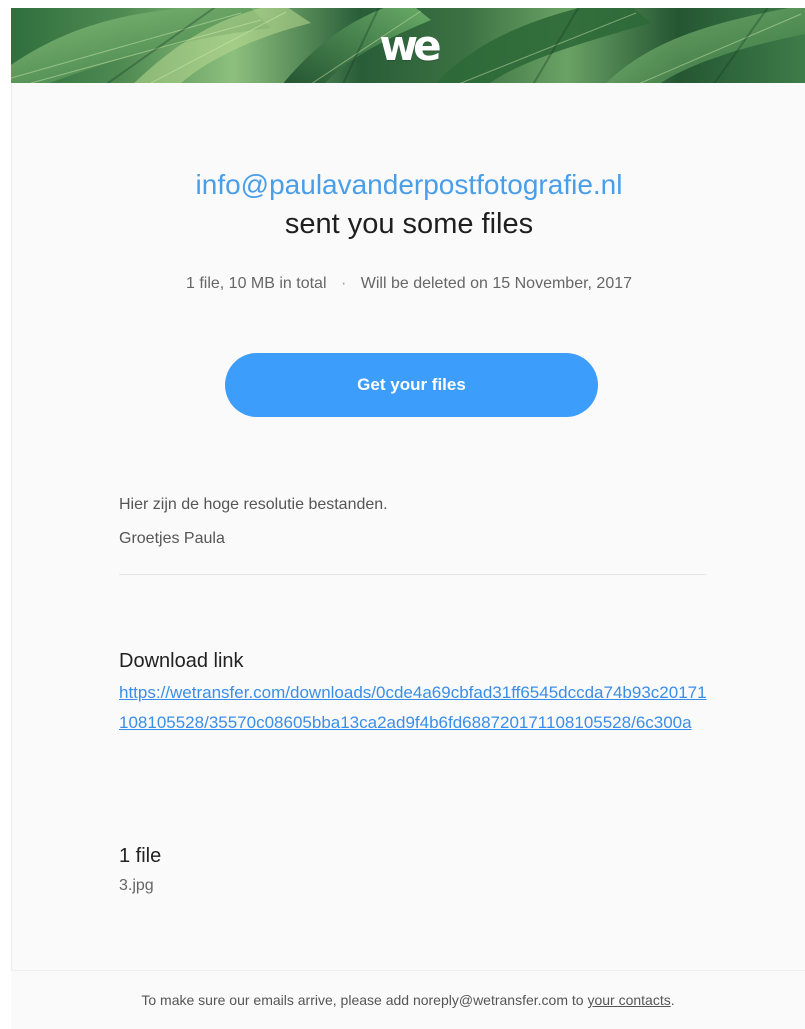  What do you see at coordinates (253, 504) in the screenshot?
I see `message-line: Hier zijn de hoge resolutie bestanden.` at bounding box center [253, 504].